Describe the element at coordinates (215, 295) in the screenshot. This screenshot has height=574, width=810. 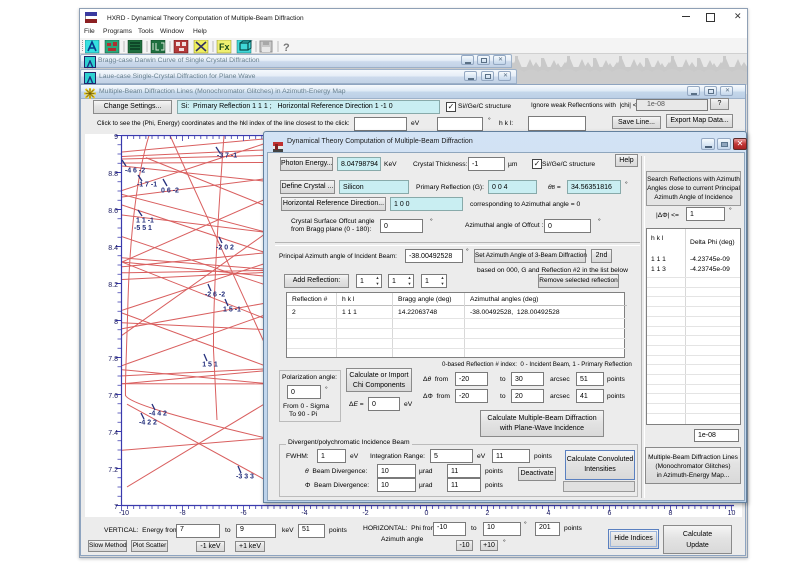
I see `svg-text: -2 6 -2` at that location.